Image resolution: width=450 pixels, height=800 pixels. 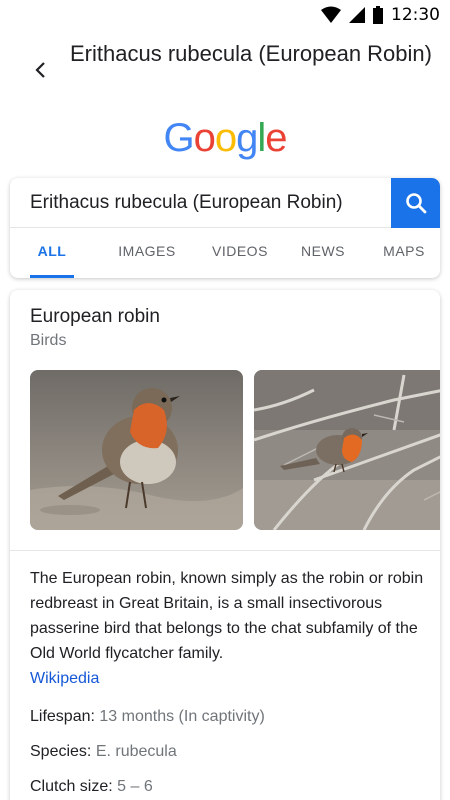 What do you see at coordinates (276, 138) in the screenshot?
I see `logo-letter: e` at bounding box center [276, 138].